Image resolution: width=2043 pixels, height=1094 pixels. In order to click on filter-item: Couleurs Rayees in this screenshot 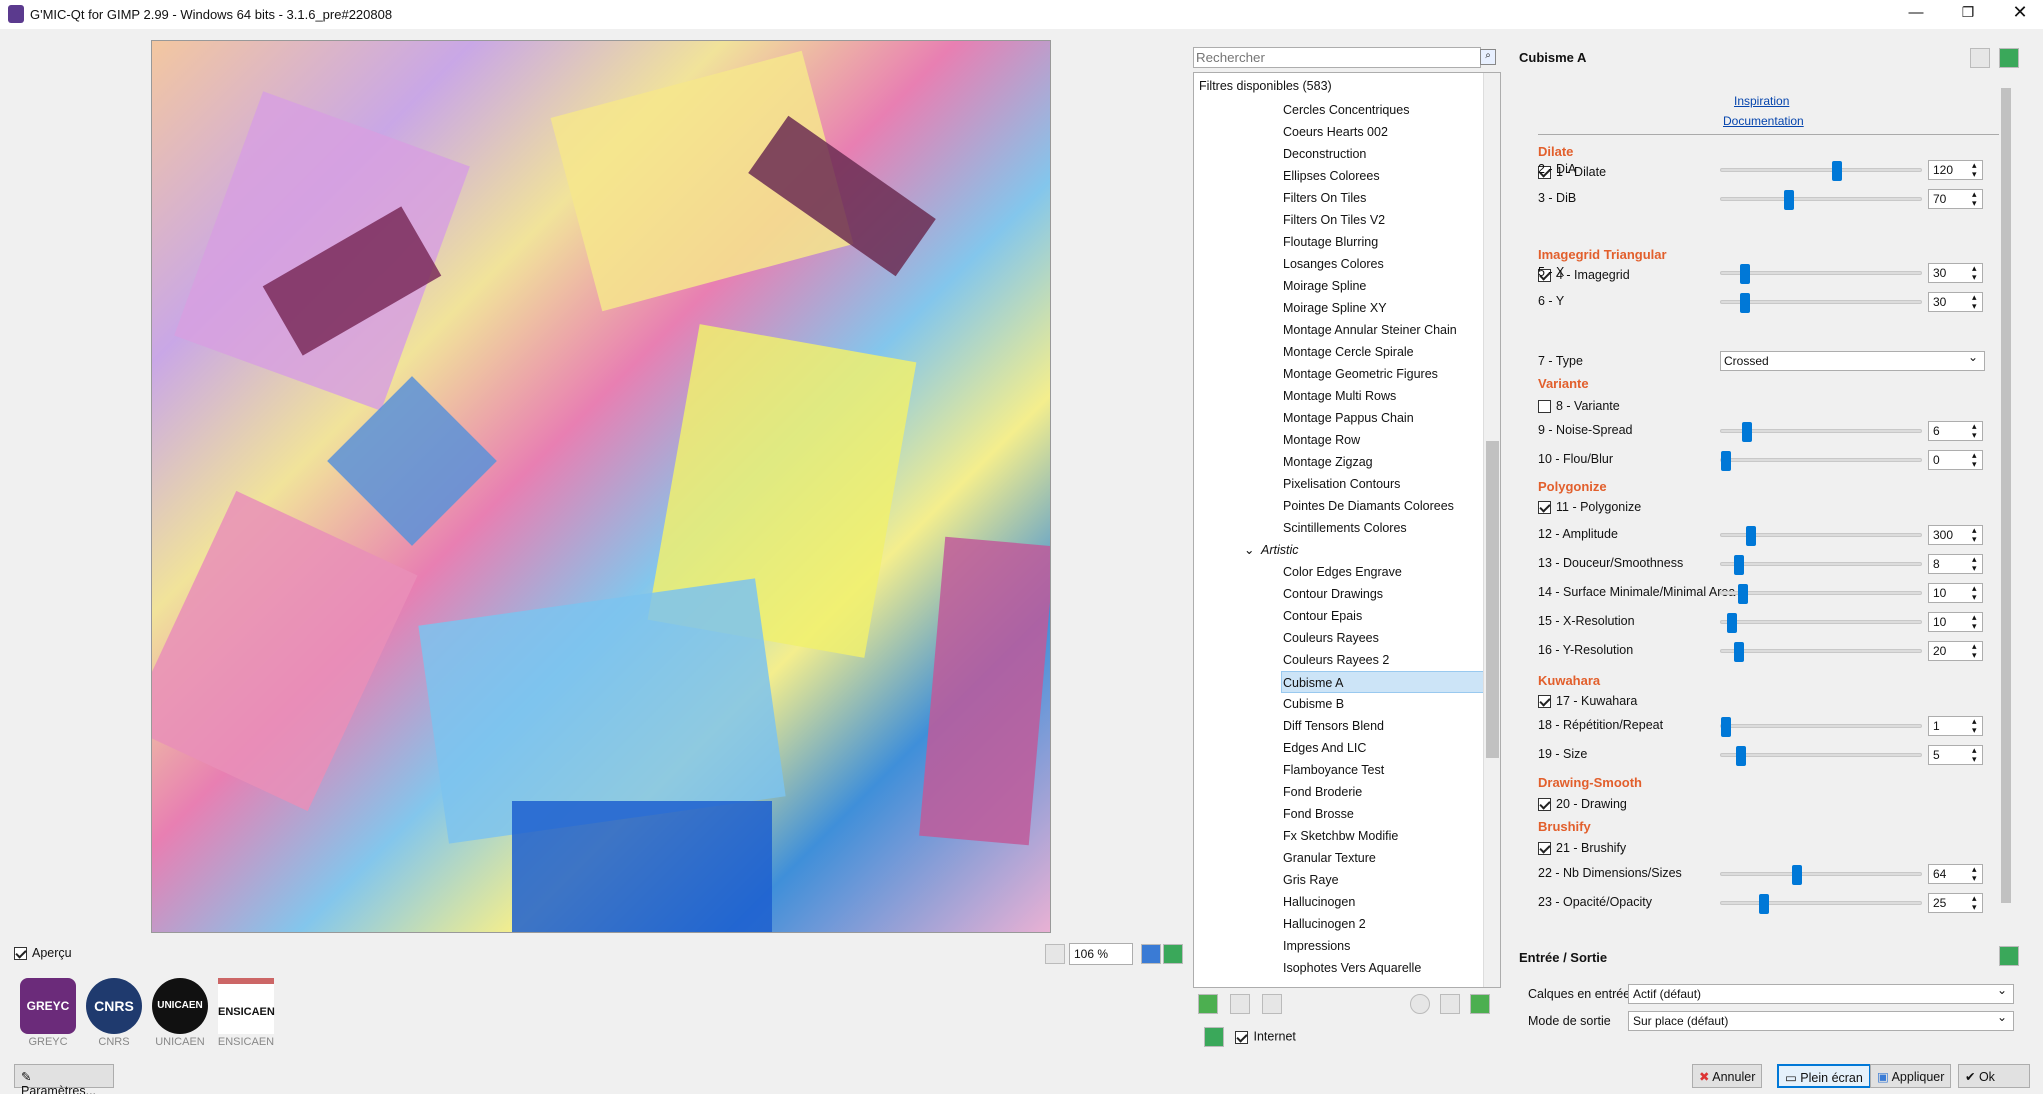, I will do `click(1338, 638)`.